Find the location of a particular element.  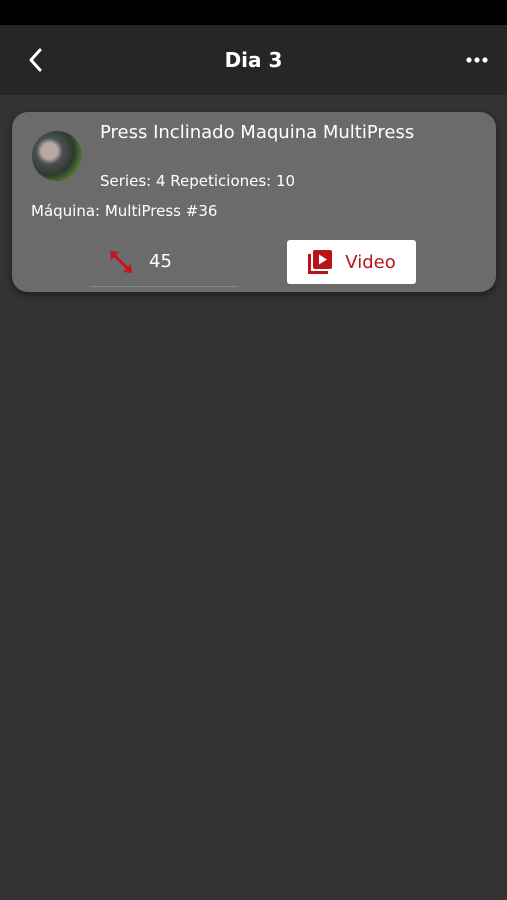

ellipsis-icon is located at coordinates (477, 60).